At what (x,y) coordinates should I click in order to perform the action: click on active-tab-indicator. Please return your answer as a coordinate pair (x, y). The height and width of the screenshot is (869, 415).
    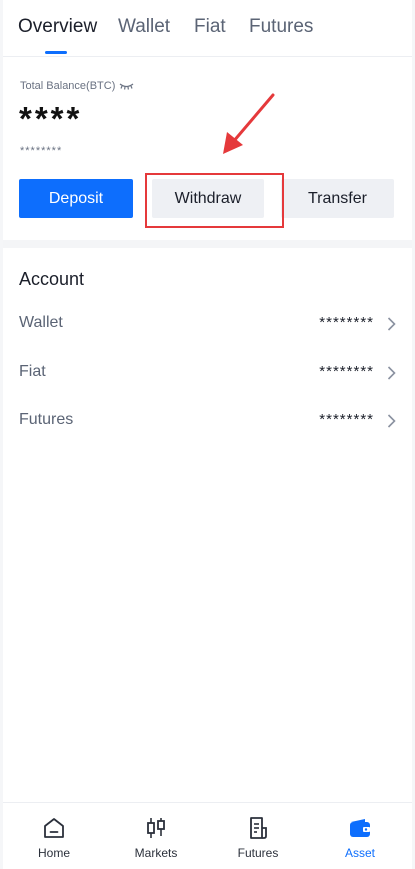
    Looking at the image, I should click on (56, 52).